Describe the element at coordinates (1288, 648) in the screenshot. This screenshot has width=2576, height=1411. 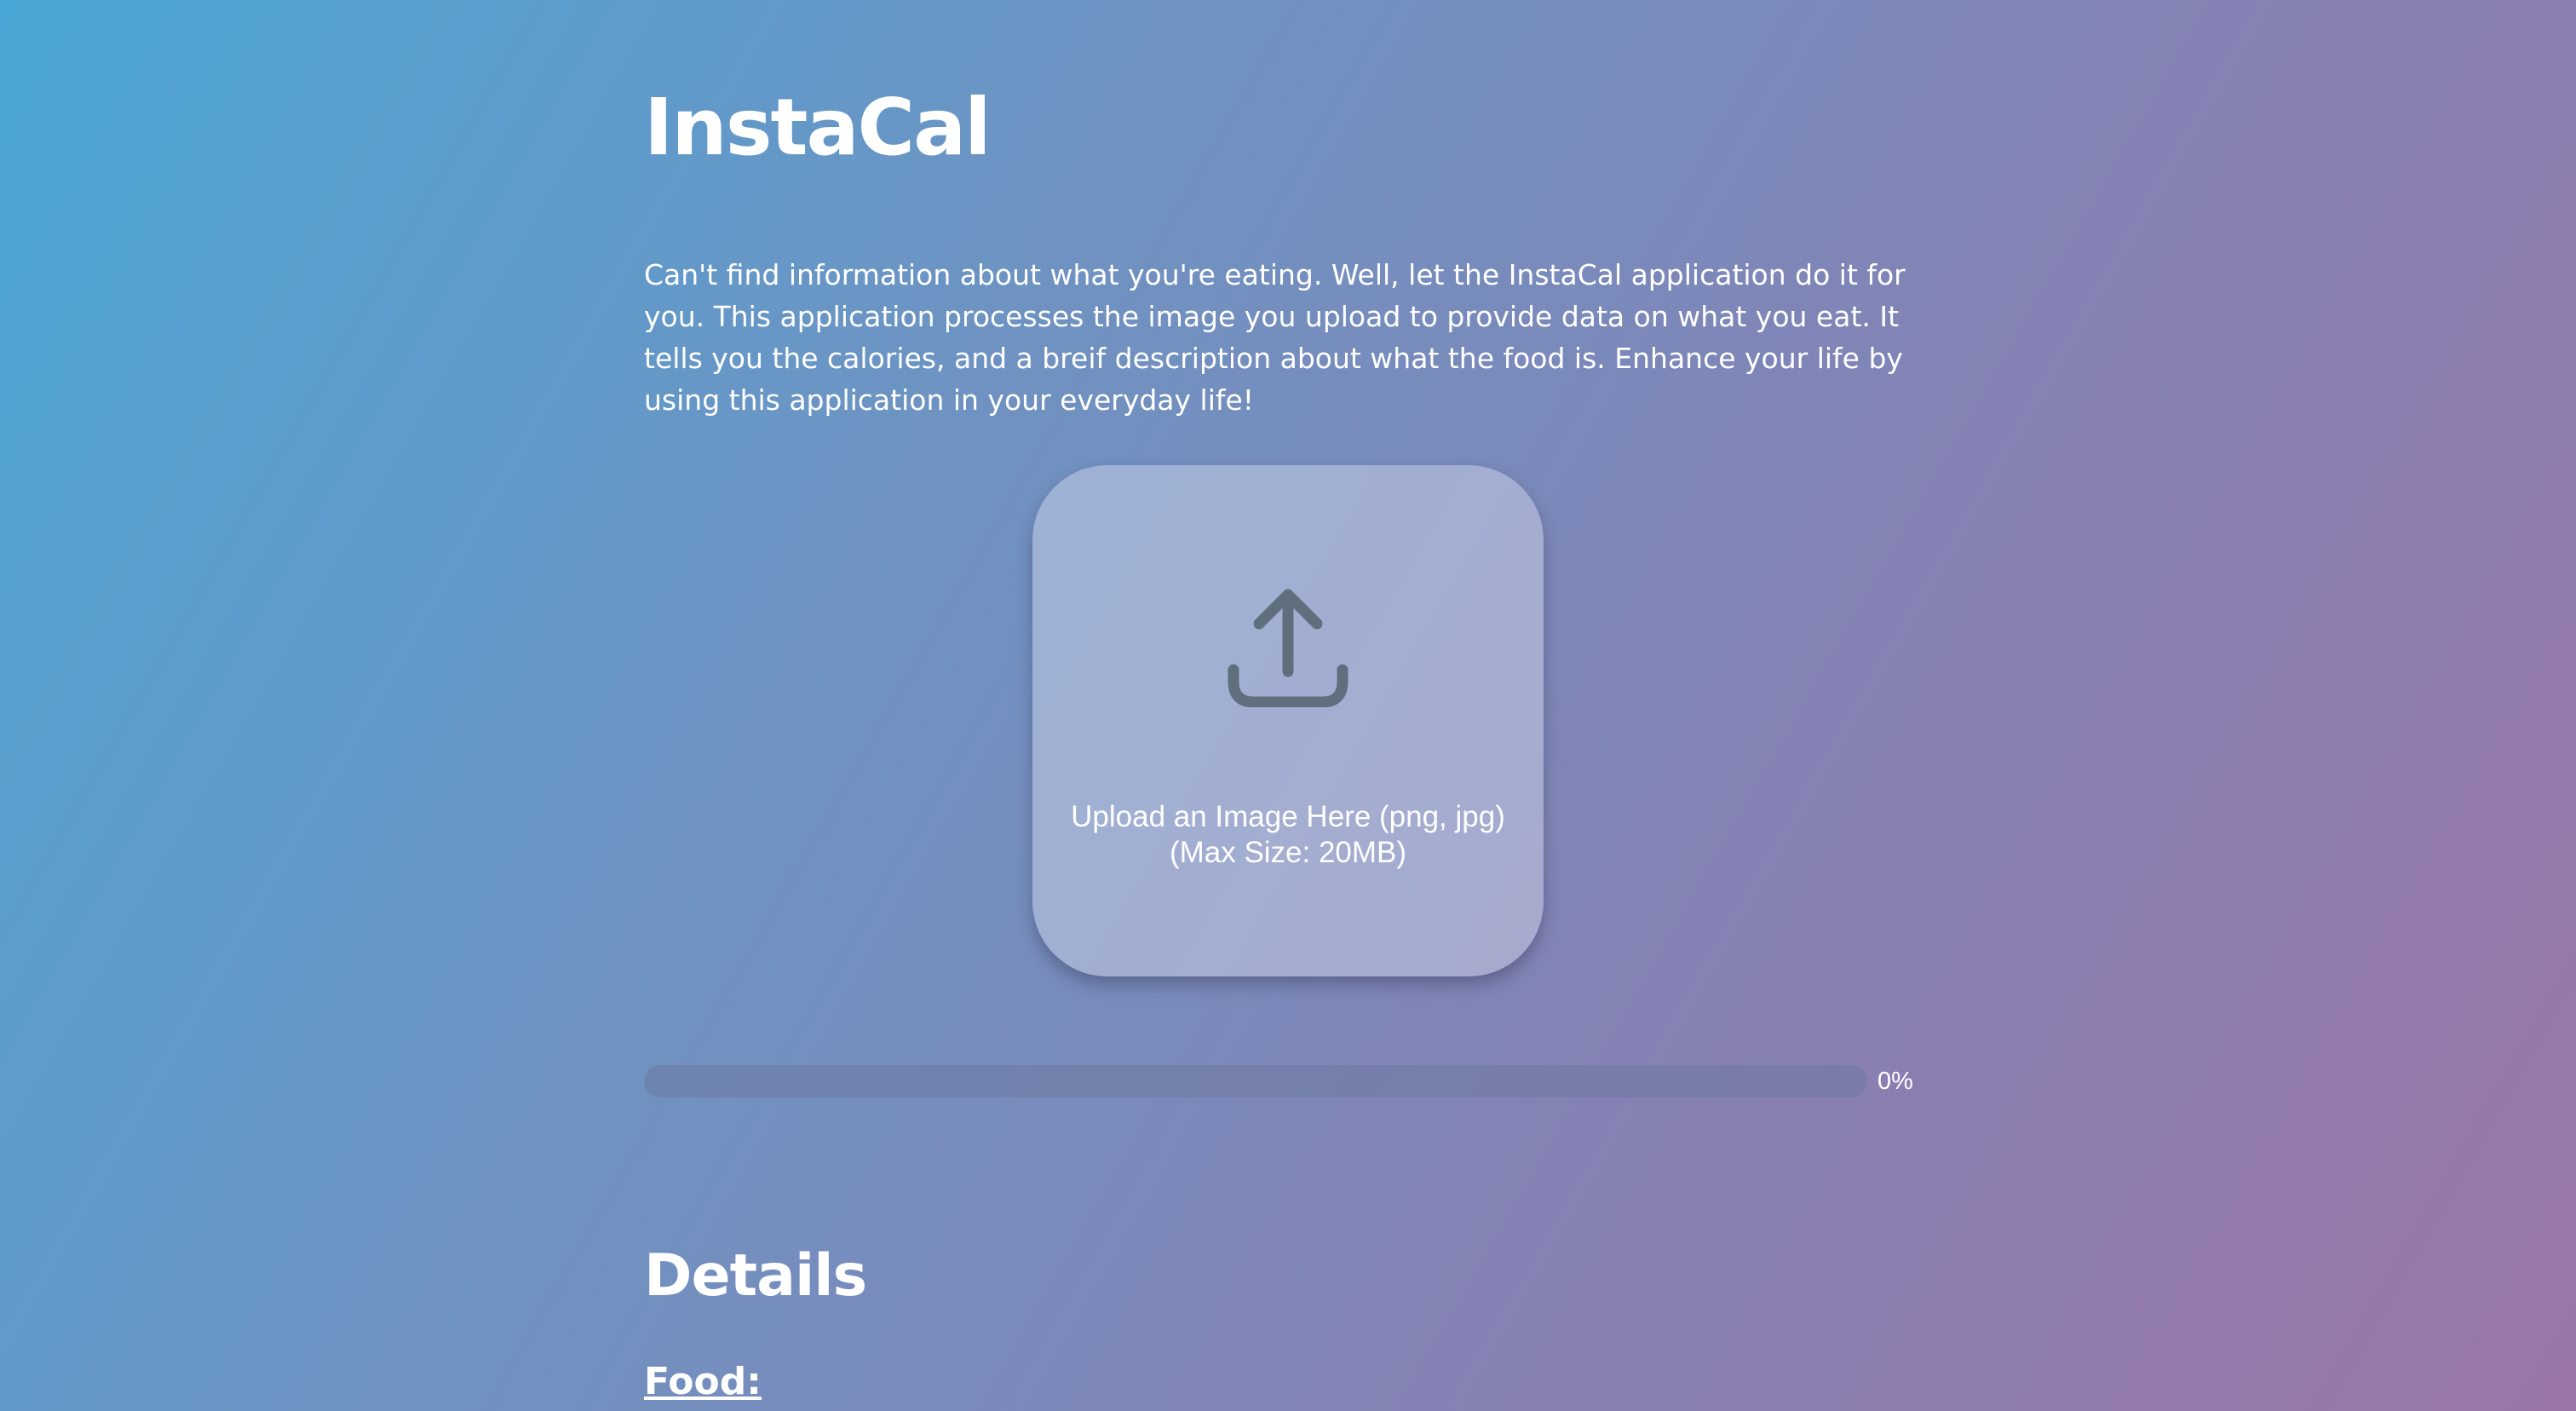
I see `upload-icon` at that location.